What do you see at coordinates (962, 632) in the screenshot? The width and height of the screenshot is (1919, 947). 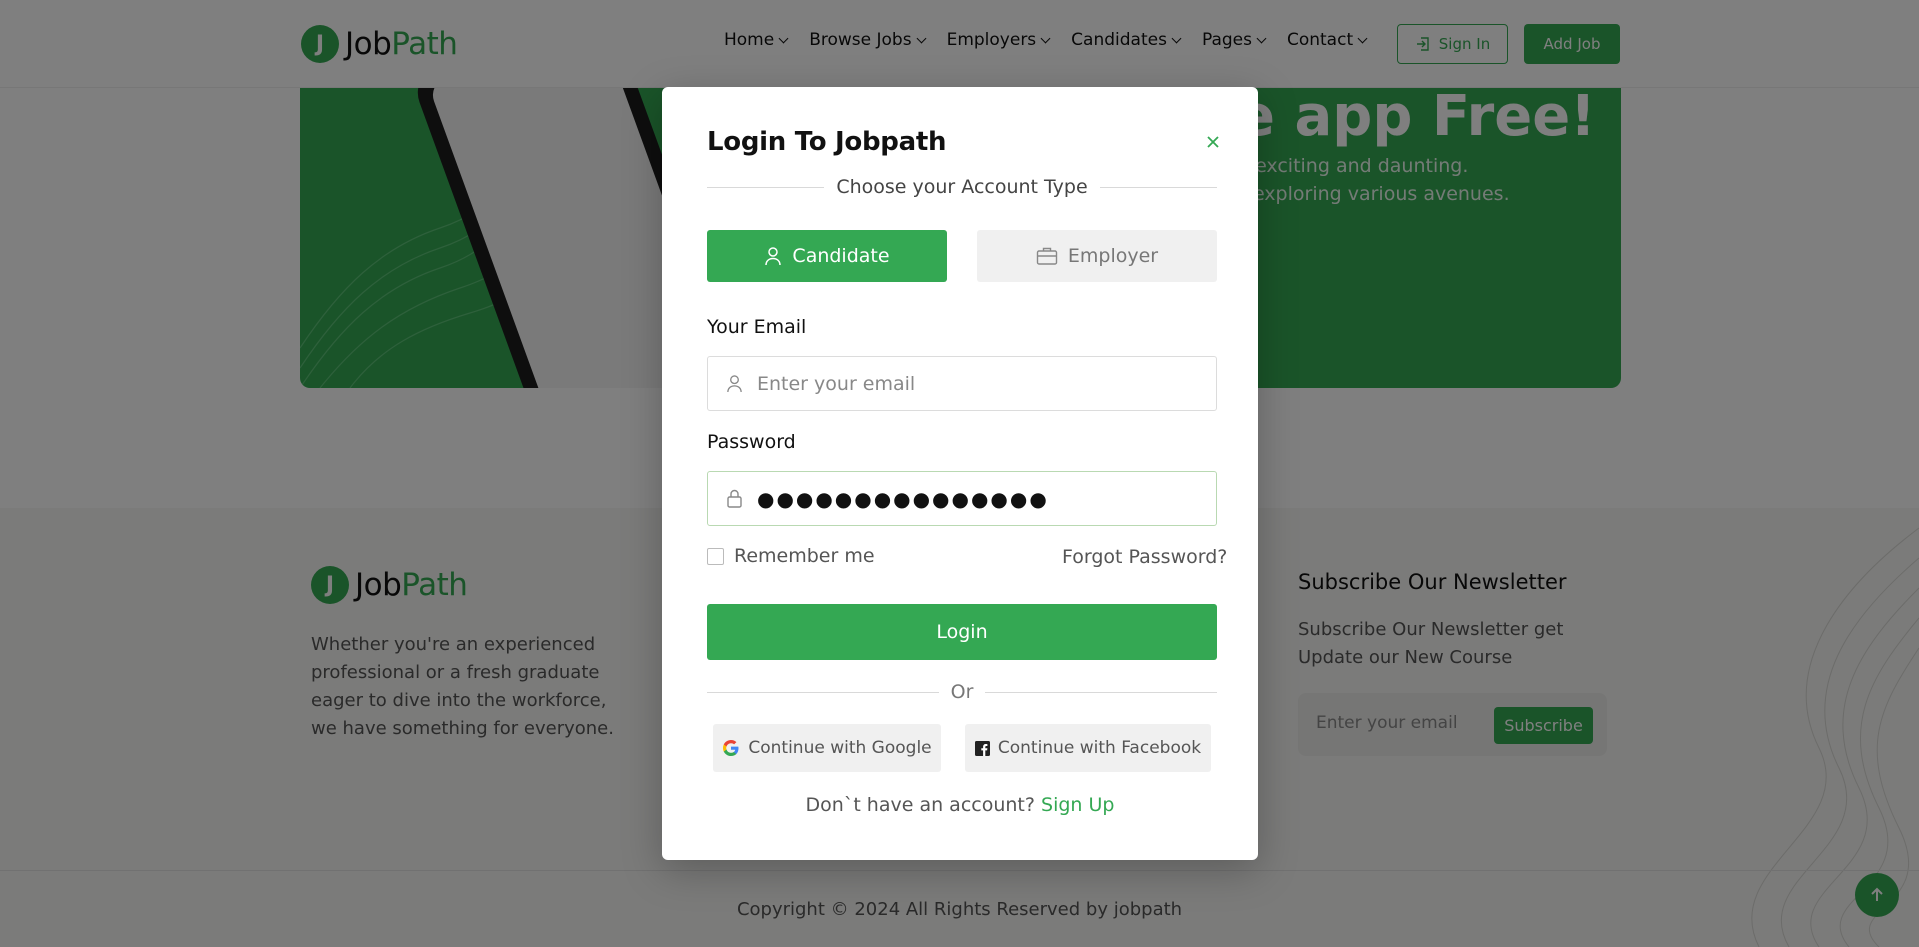 I see `login-button: Login` at bounding box center [962, 632].